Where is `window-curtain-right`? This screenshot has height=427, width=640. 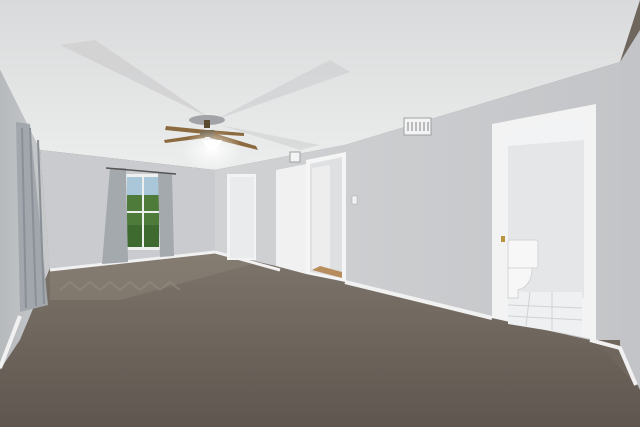
window-curtain-right is located at coordinates (166, 214).